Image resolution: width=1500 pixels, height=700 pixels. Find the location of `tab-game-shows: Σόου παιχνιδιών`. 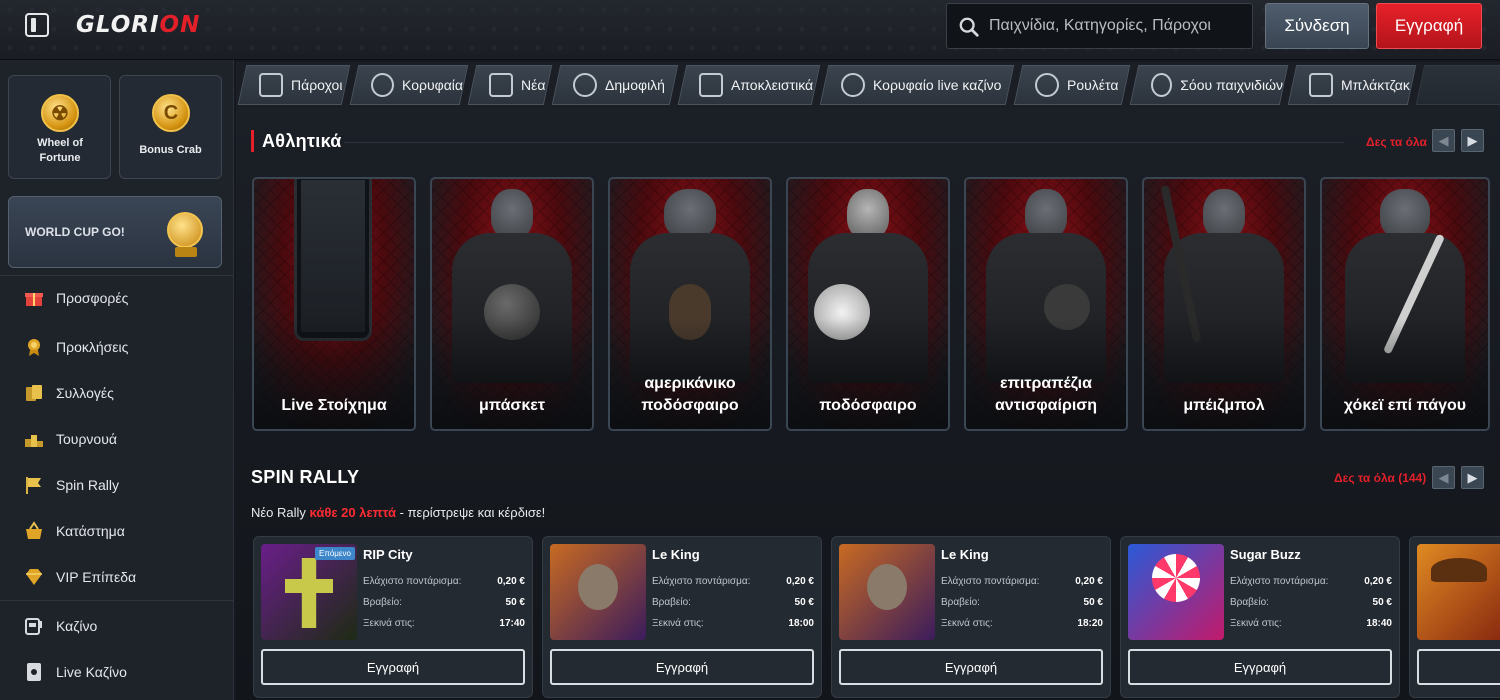

tab-game-shows: Σόου παιχνιδιών is located at coordinates (1209, 85).